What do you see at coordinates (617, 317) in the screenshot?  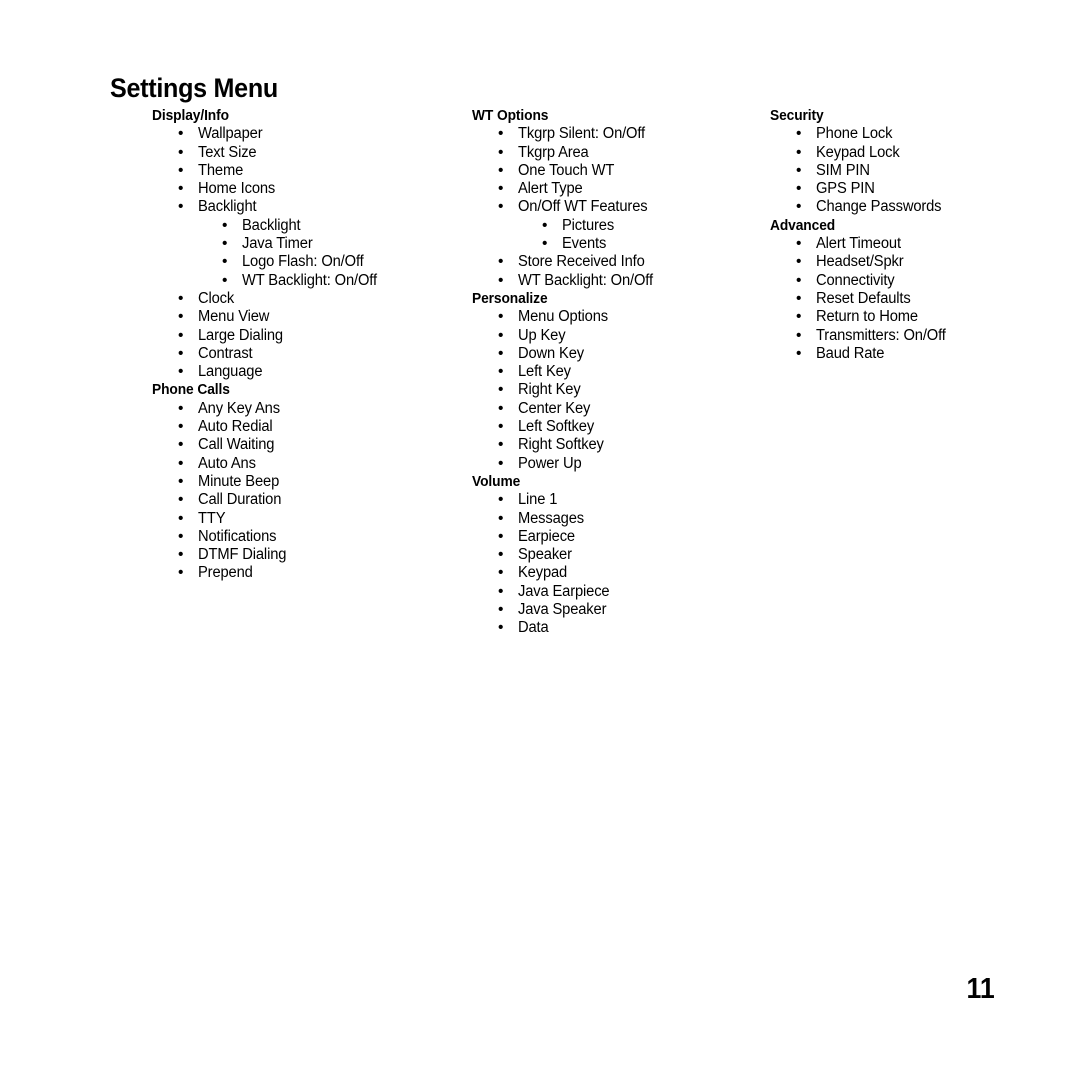 I see `menu-item: • Menu Options` at bounding box center [617, 317].